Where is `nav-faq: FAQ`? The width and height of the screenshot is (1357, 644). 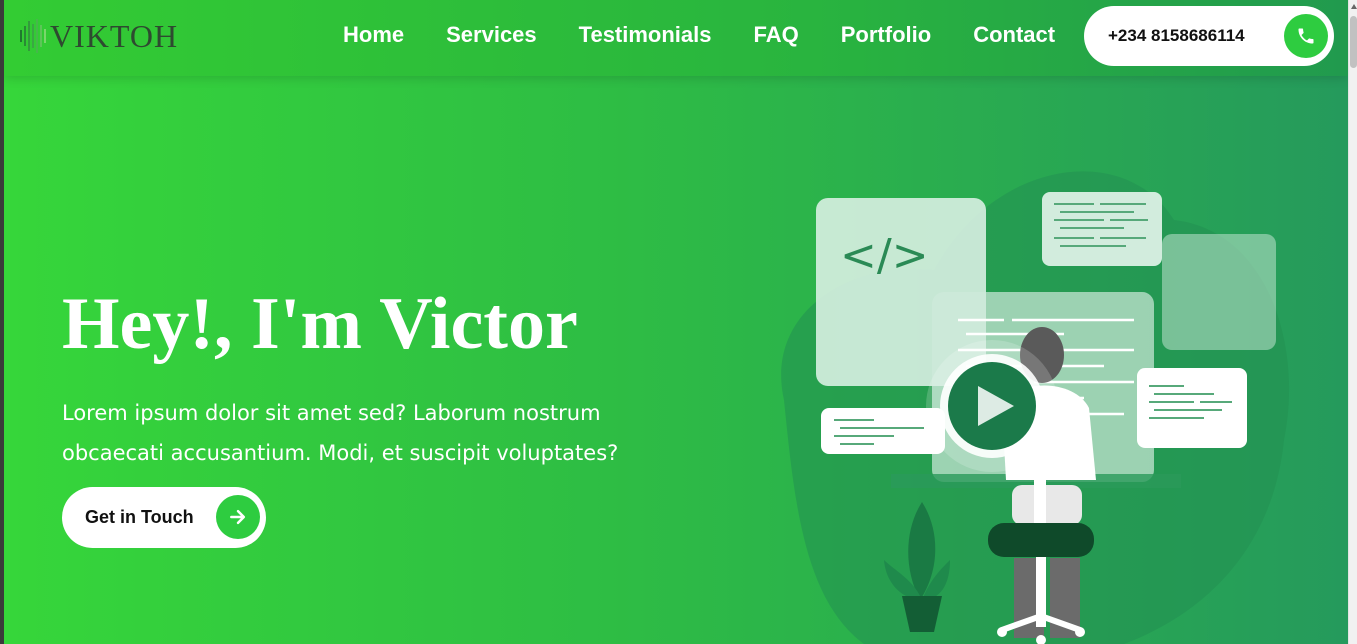
nav-faq: FAQ is located at coordinates (776, 35).